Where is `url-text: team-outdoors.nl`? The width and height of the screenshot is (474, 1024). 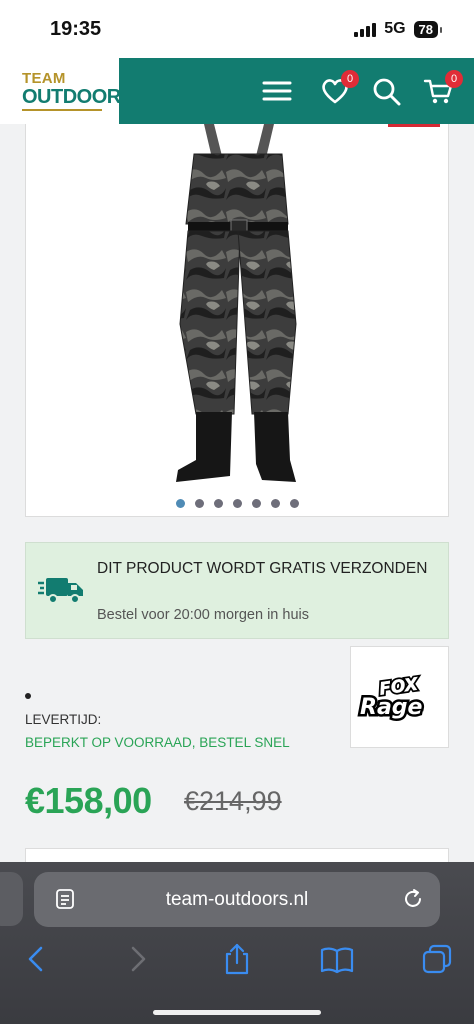
url-text: team-outdoors.nl is located at coordinates (237, 899).